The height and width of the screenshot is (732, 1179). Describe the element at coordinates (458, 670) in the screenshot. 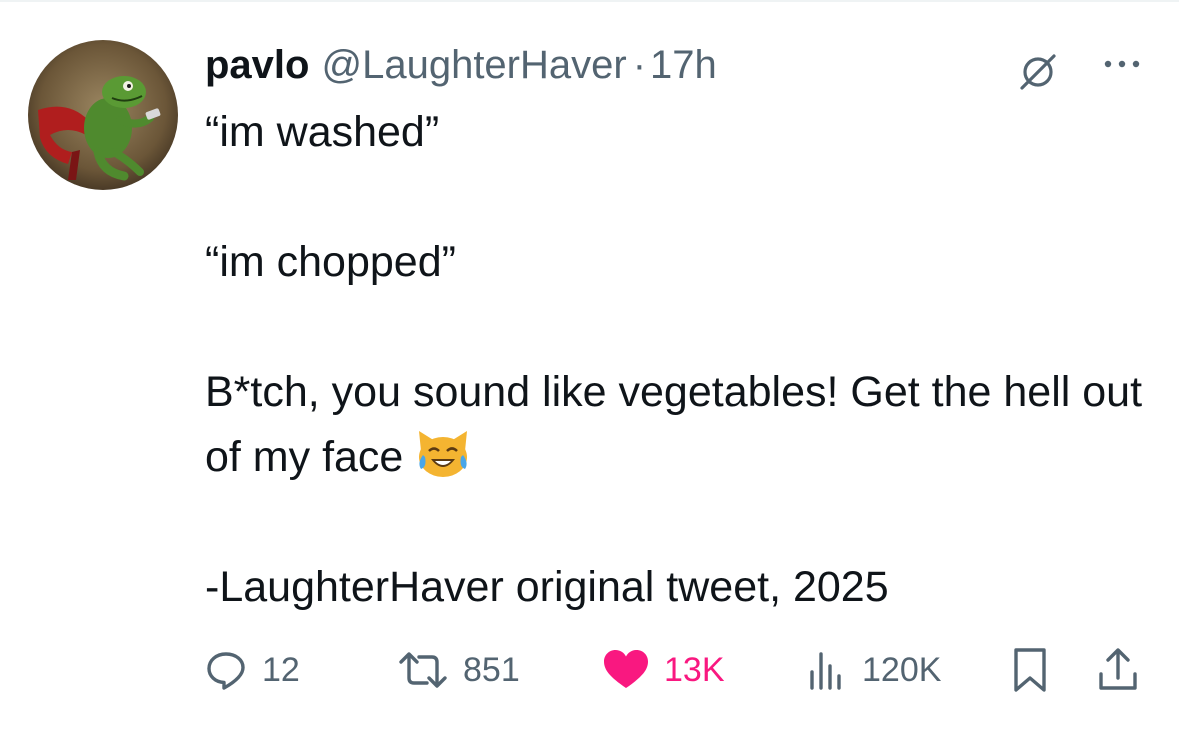

I see `repost-button: 851` at that location.